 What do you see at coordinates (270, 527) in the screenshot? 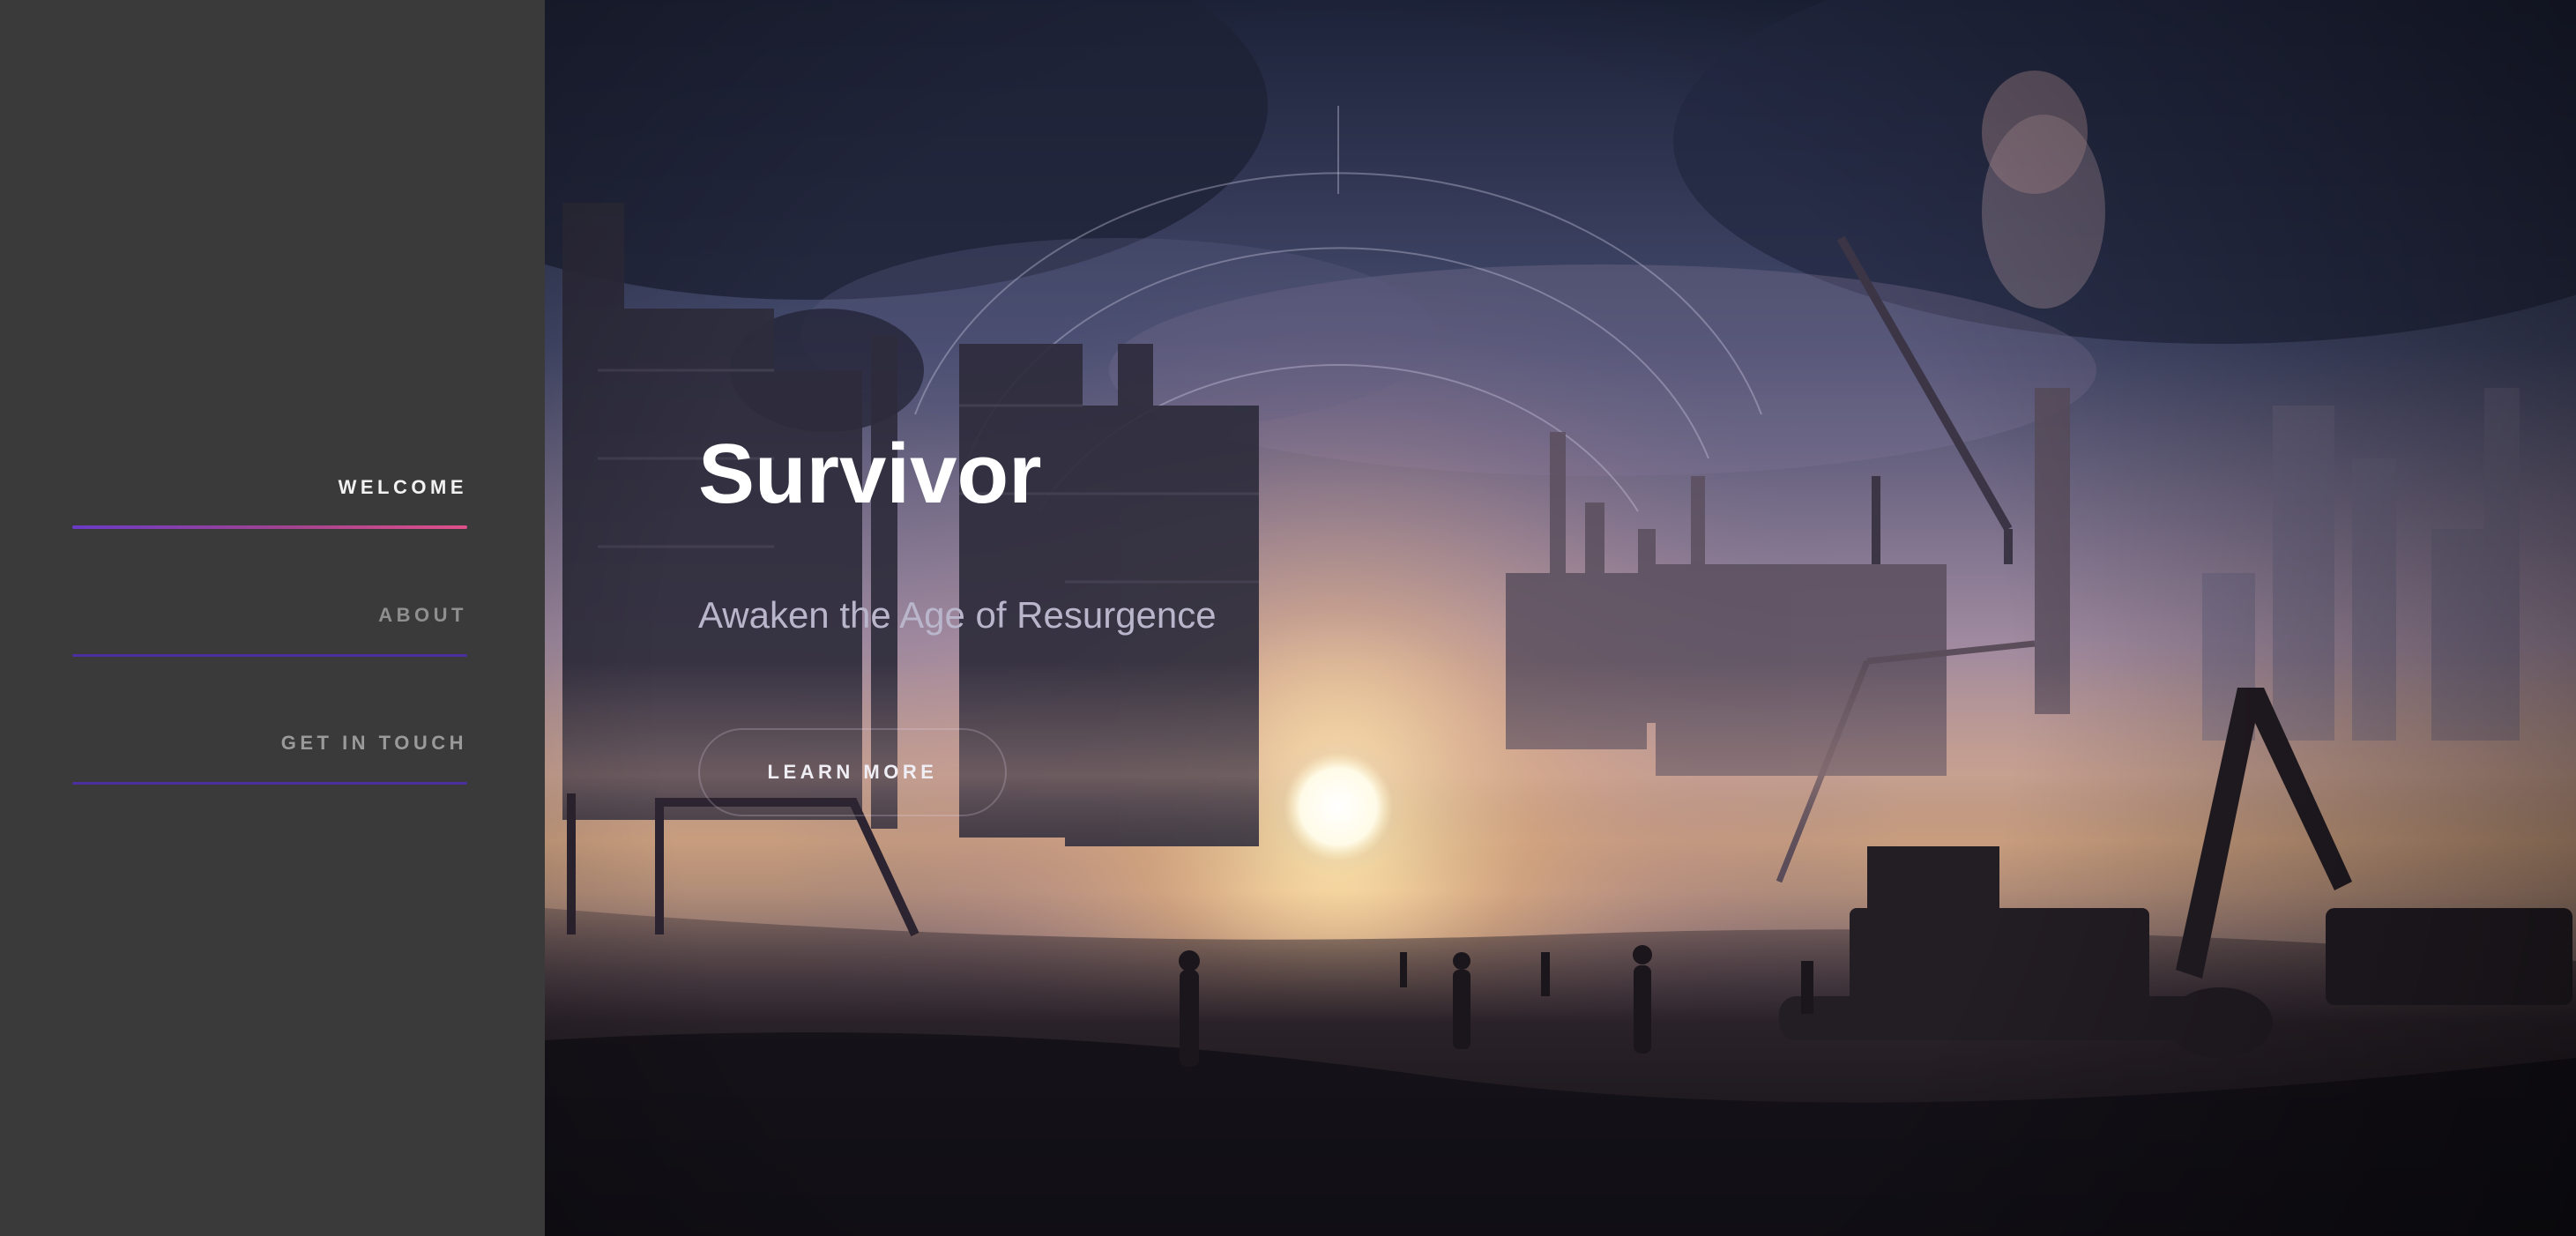
I see `nav-underline-active` at bounding box center [270, 527].